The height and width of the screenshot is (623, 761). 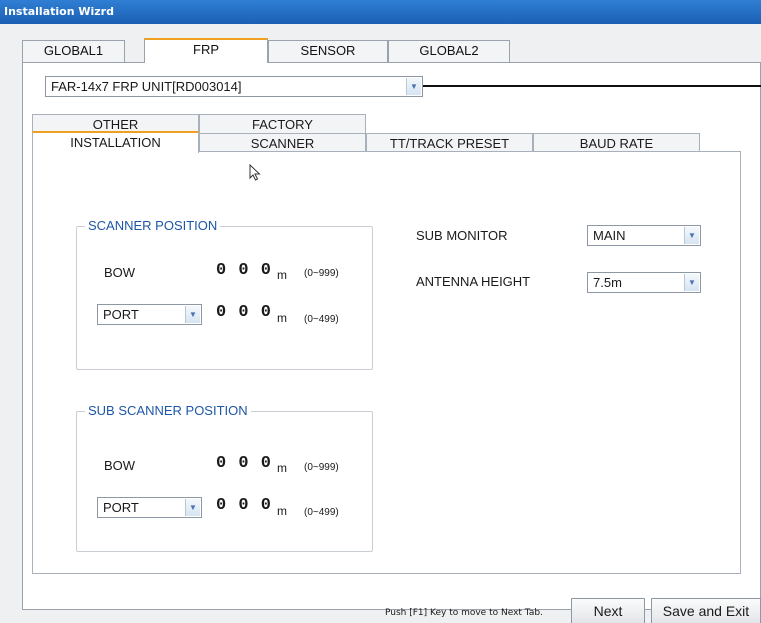 I want to click on tab-frp: FRP, so click(x=206, y=50).